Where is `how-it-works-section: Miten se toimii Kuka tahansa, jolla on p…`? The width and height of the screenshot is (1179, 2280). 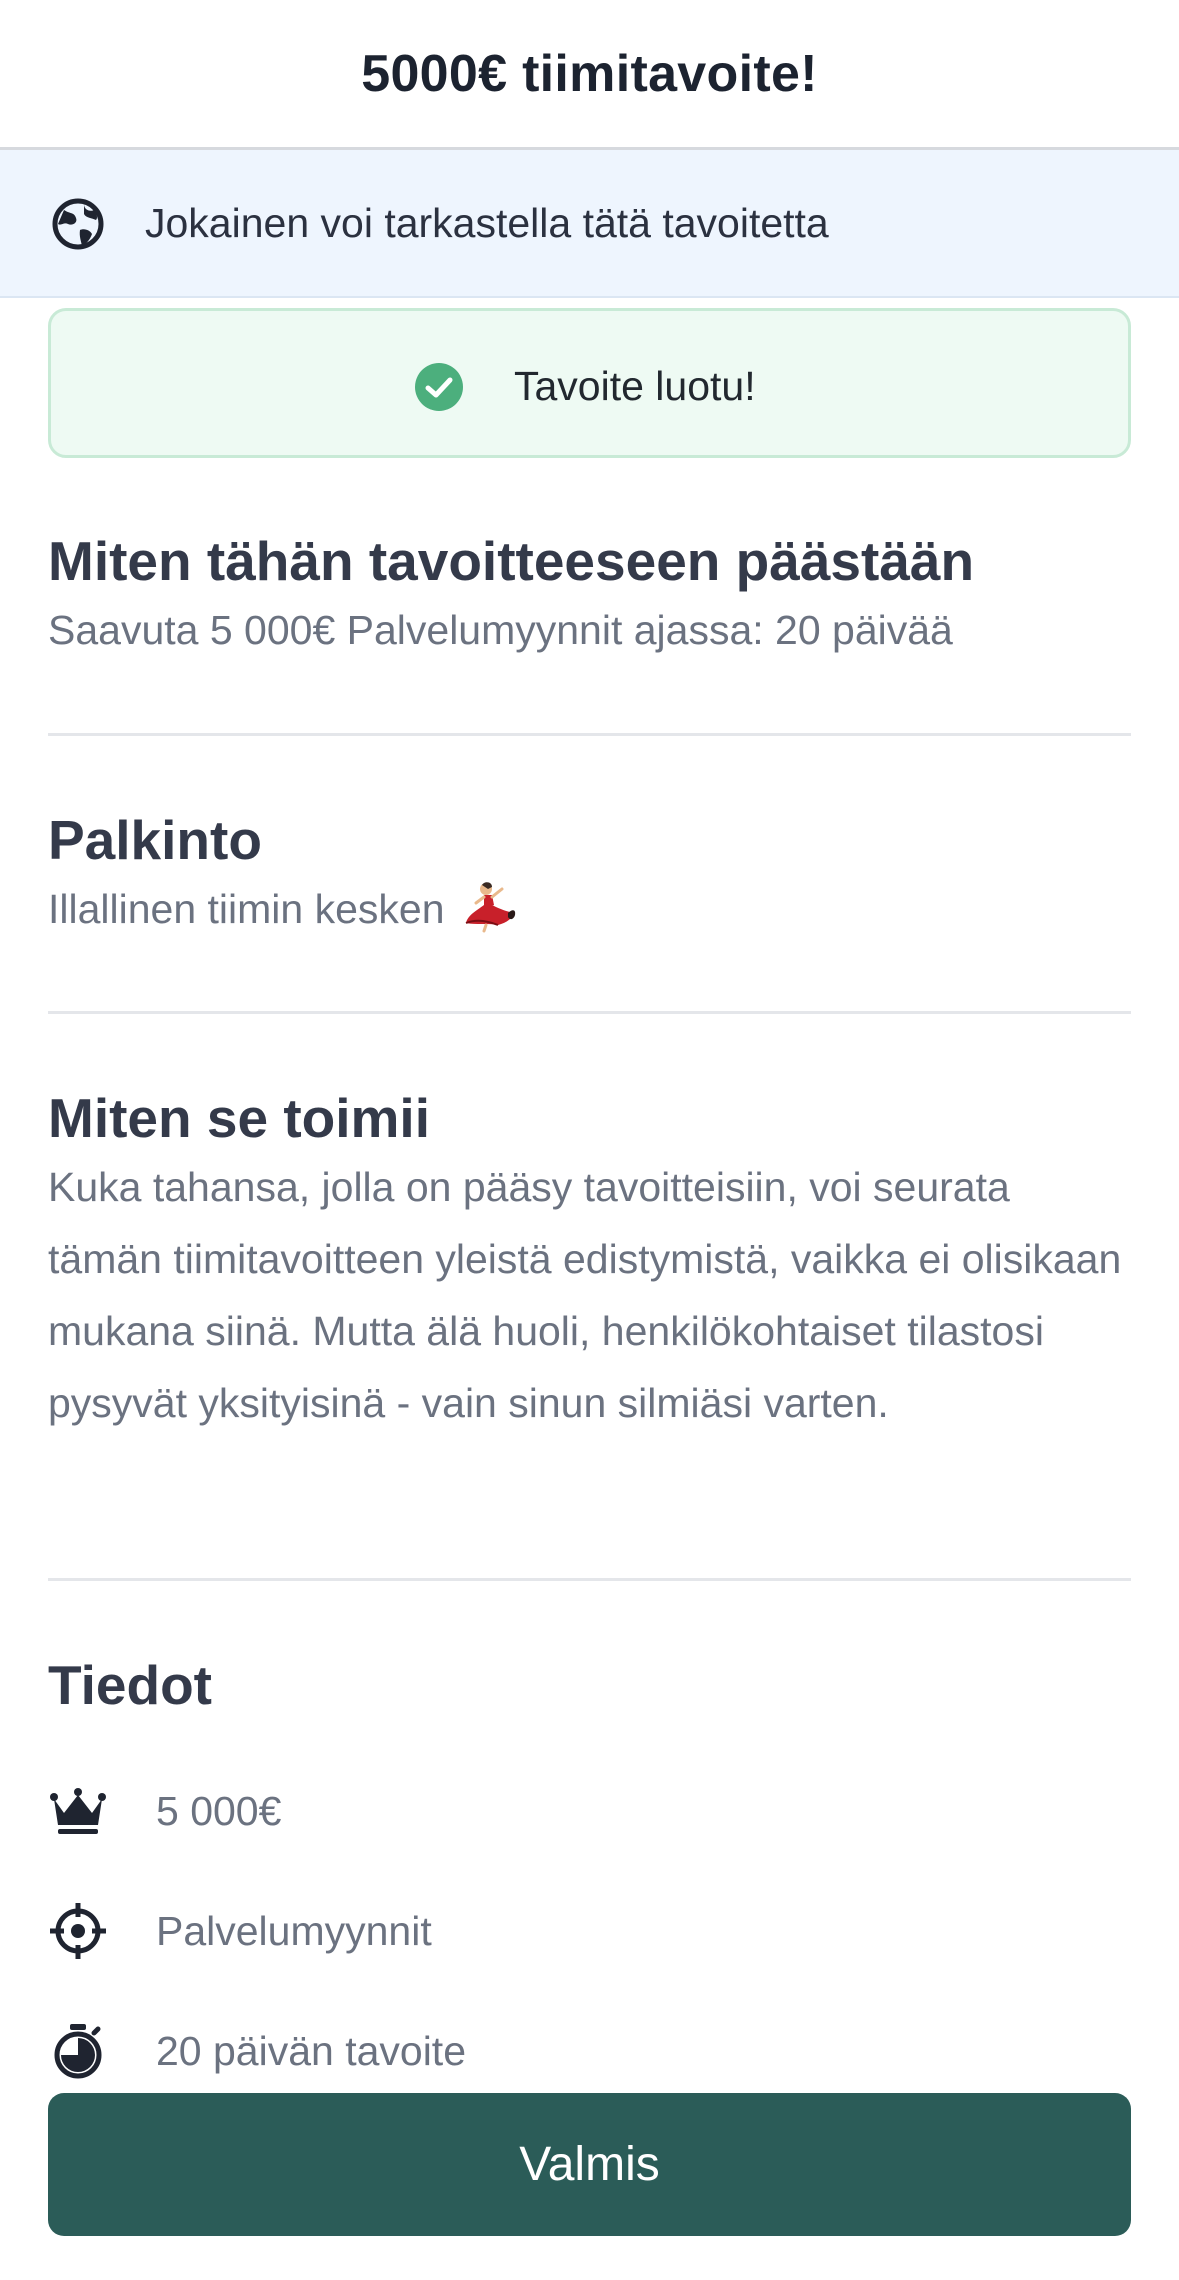
how-it-works-section: Miten se toimii Kuka tahansa, jolla on p… is located at coordinates (589, 1262).